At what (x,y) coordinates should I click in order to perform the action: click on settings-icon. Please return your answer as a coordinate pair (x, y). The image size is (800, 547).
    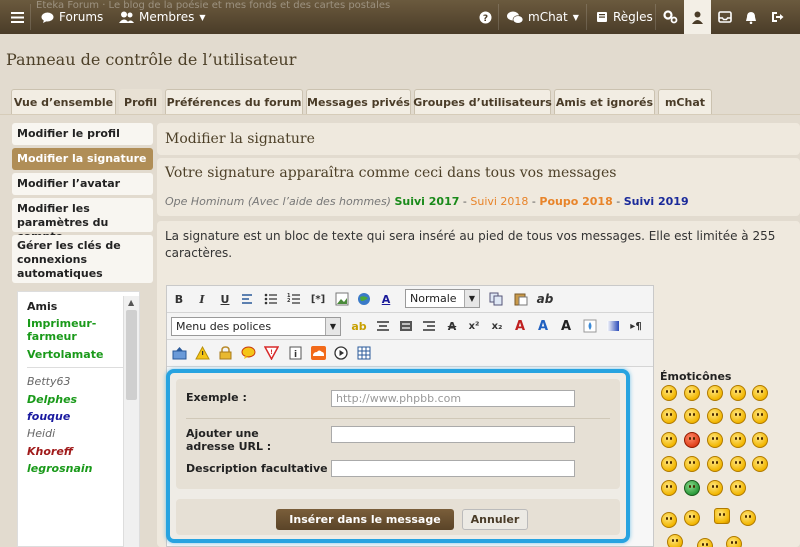
    Looking at the image, I should click on (670, 17).